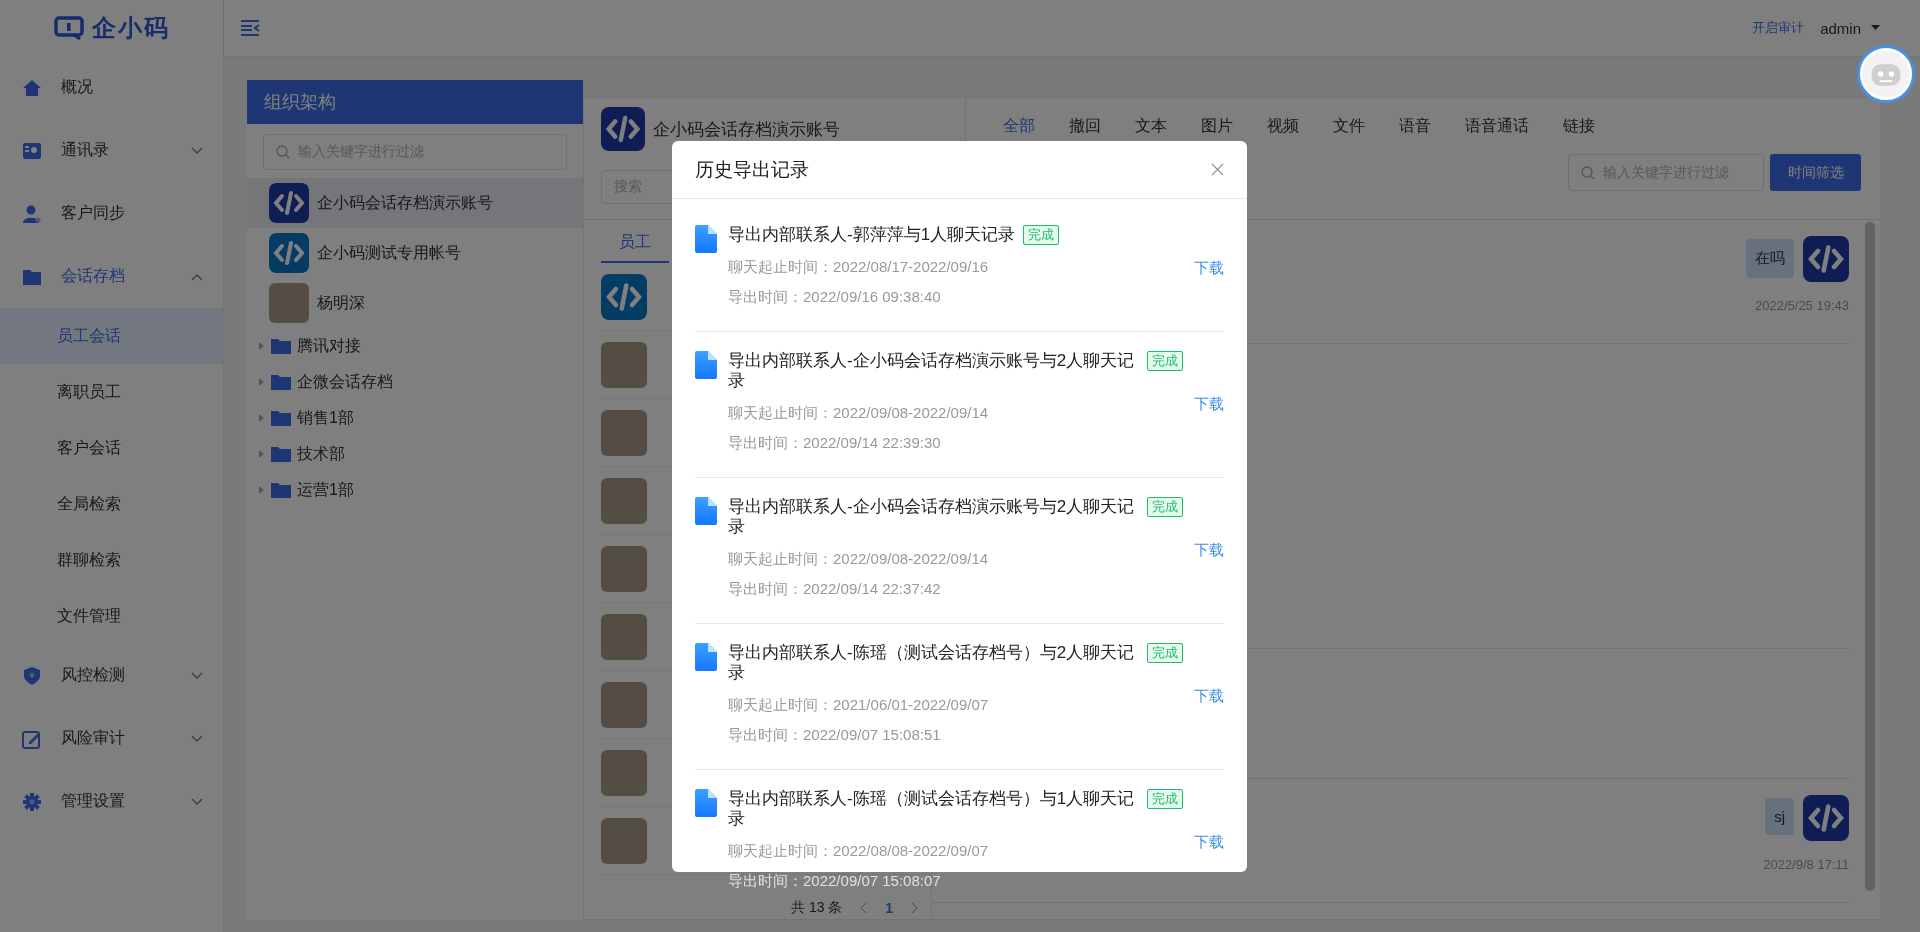 The image size is (1920, 932). What do you see at coordinates (864, 908) in the screenshot?
I see `prev-icon` at bounding box center [864, 908].